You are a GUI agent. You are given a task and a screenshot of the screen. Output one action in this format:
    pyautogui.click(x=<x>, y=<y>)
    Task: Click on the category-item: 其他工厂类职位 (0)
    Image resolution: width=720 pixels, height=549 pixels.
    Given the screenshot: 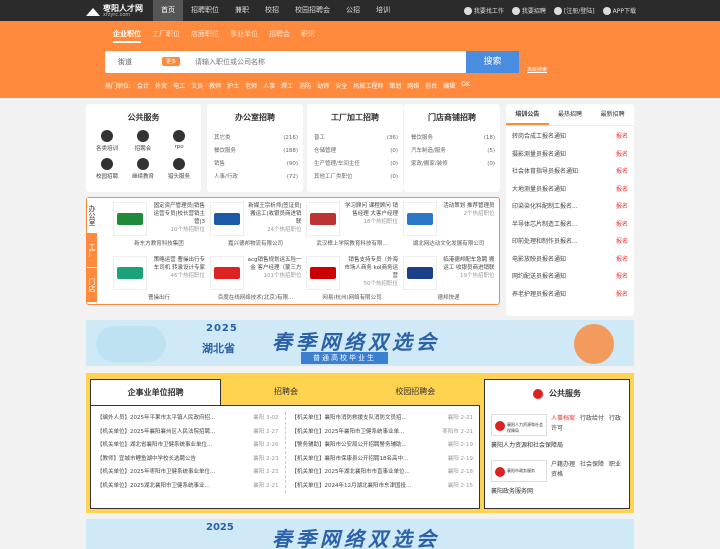 What is the action you would take?
    pyautogui.click(x=356, y=177)
    